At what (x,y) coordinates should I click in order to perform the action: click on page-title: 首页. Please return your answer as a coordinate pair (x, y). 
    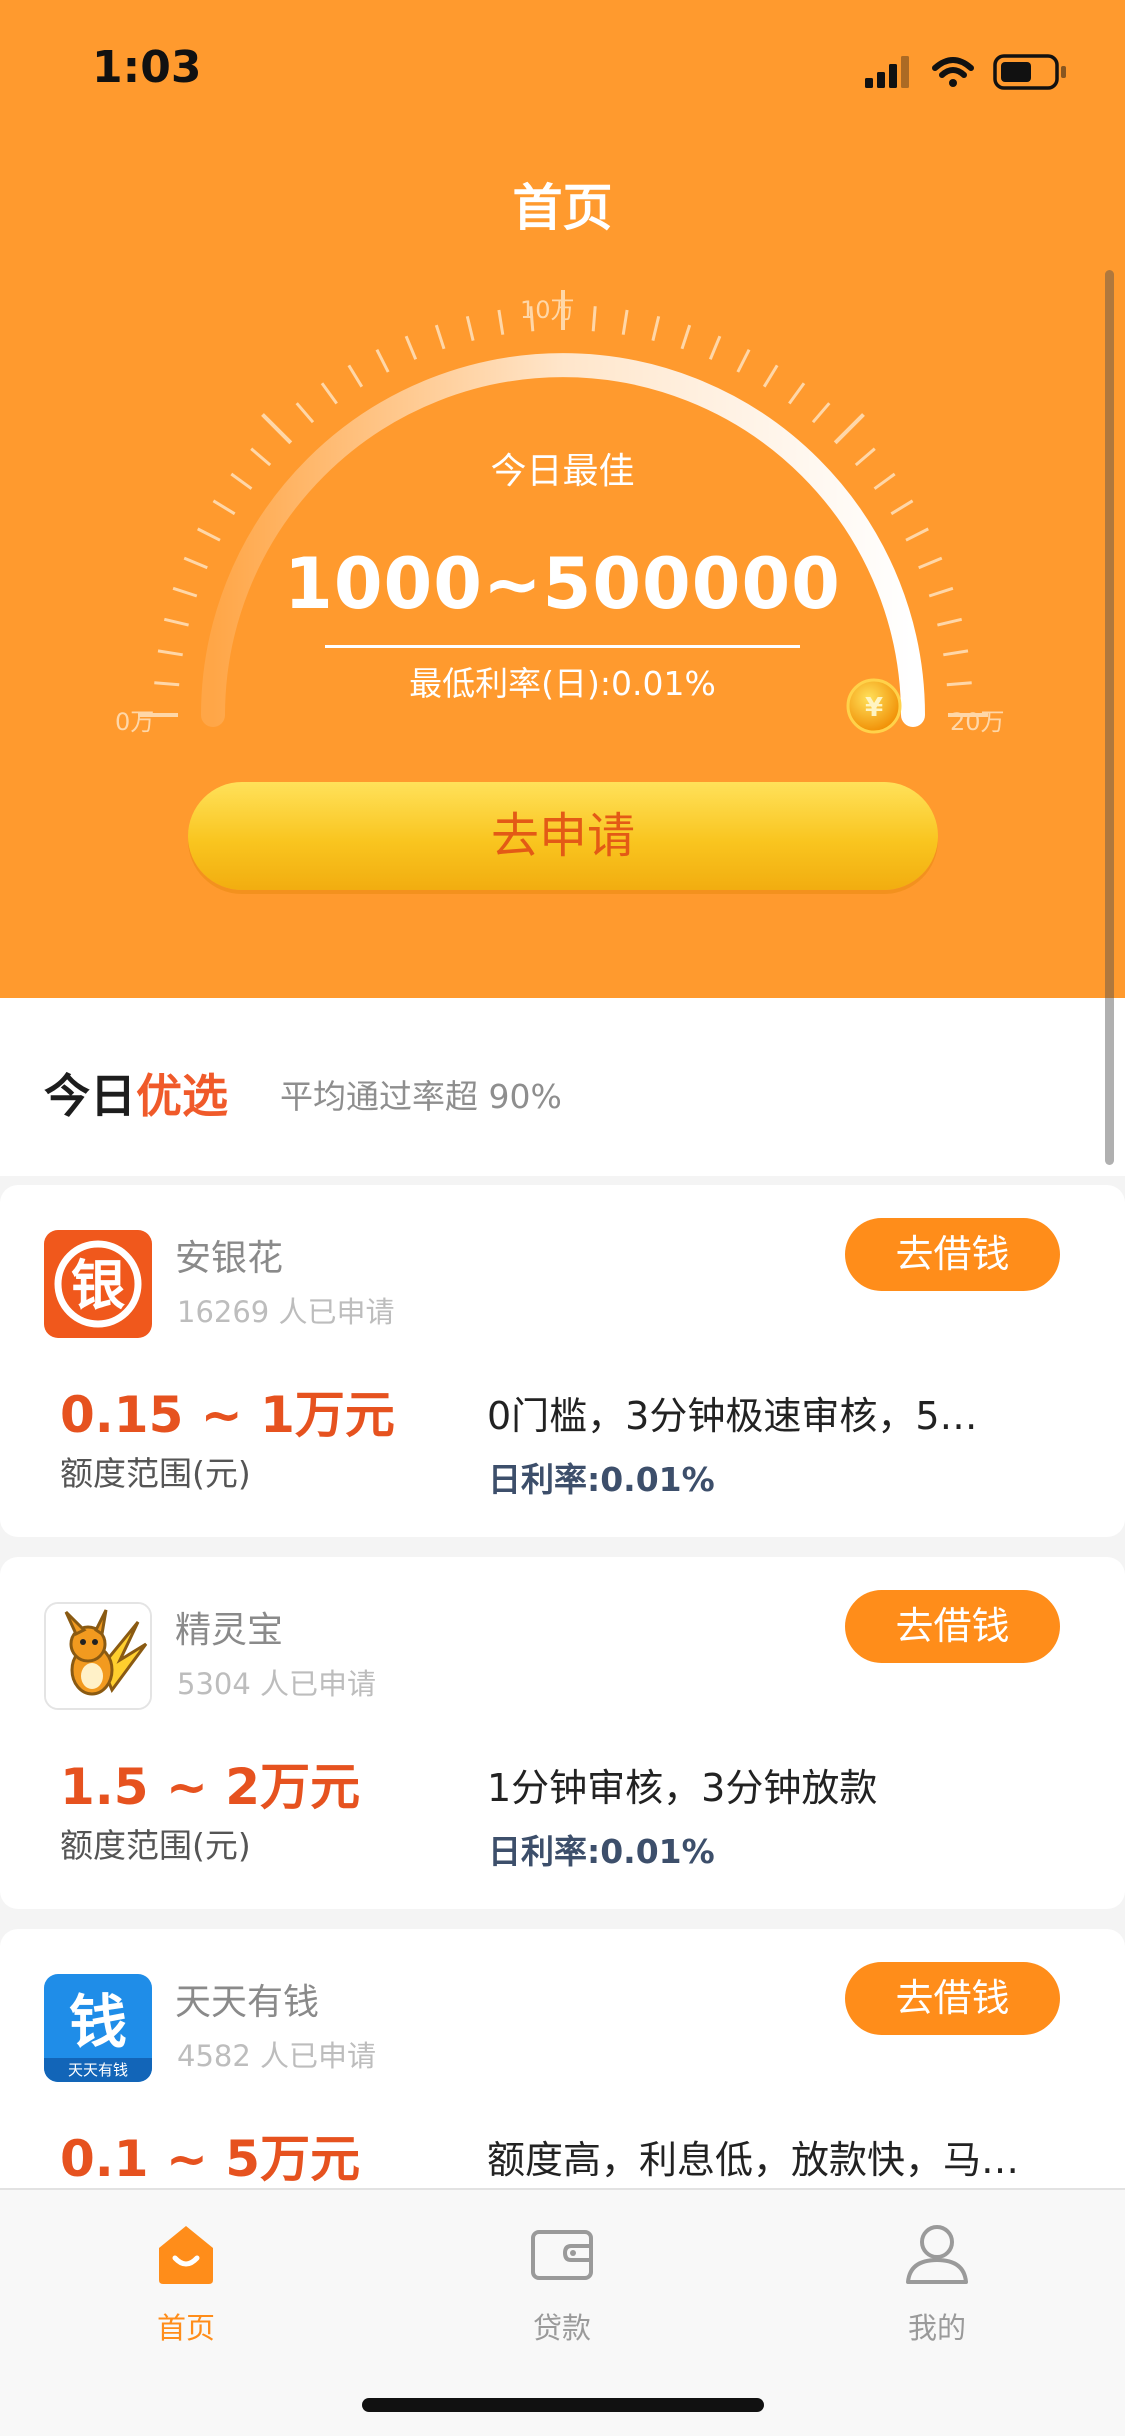
    Looking at the image, I should click on (562, 208).